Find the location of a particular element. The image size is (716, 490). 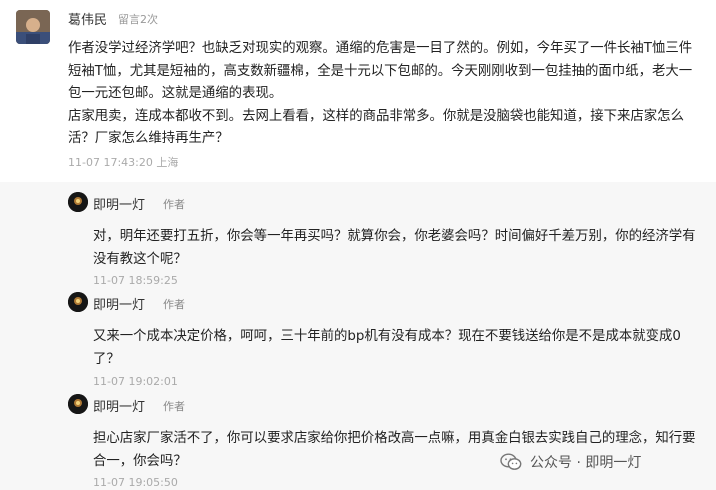

watermark: 公众号 · 即明一灯 is located at coordinates (570, 462).